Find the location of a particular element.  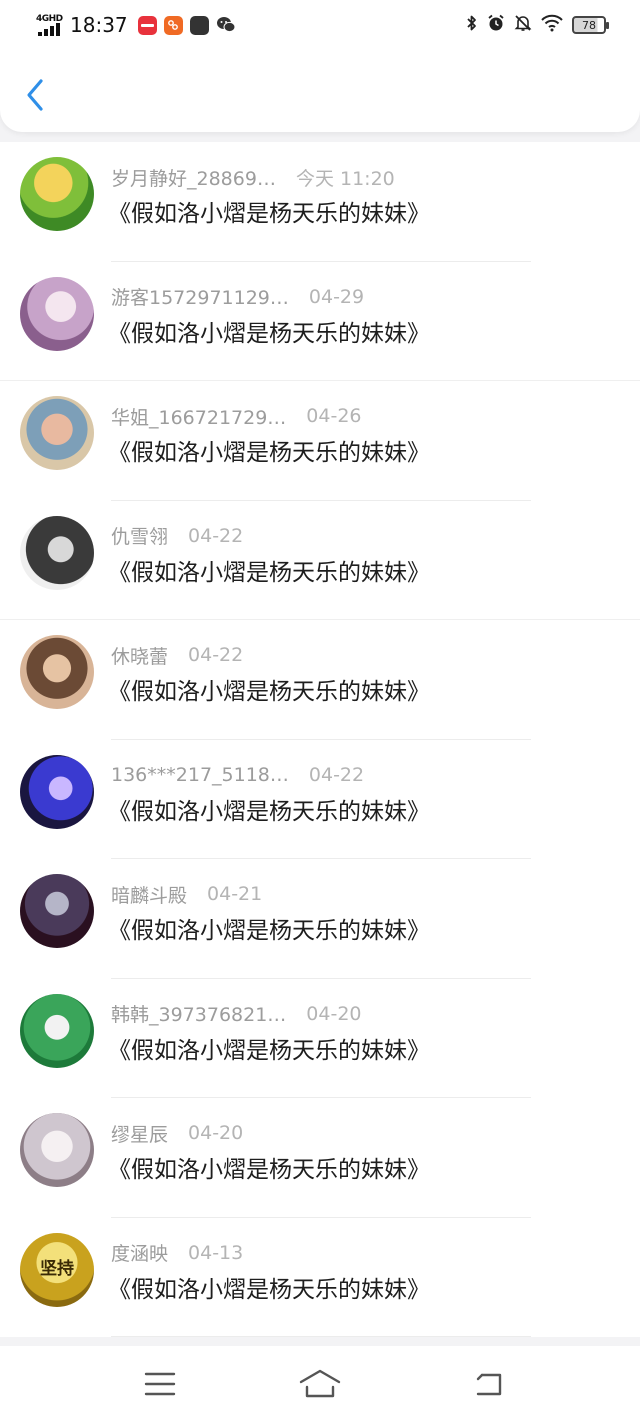

user-name: 休晓蕾 is located at coordinates (139, 655).